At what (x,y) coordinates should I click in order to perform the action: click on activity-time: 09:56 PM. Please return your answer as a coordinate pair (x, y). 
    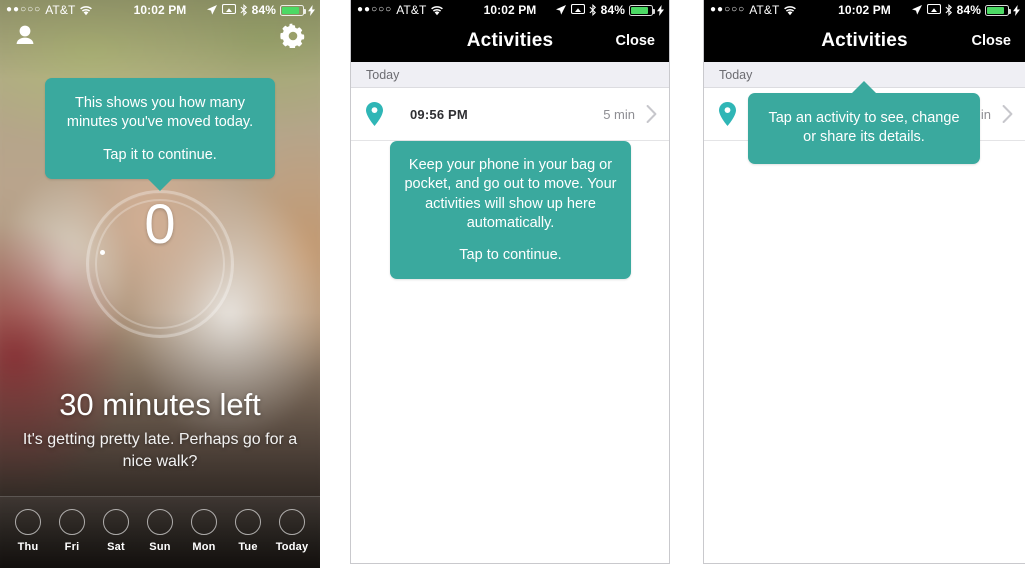
    Looking at the image, I should click on (439, 114).